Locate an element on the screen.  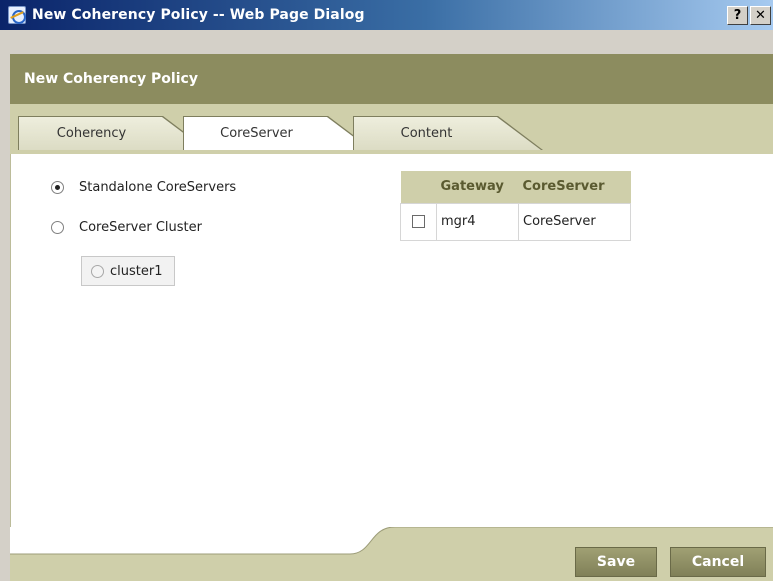
window-title: New Coherency Policy -- Web Page Dialog is located at coordinates (198, 15).